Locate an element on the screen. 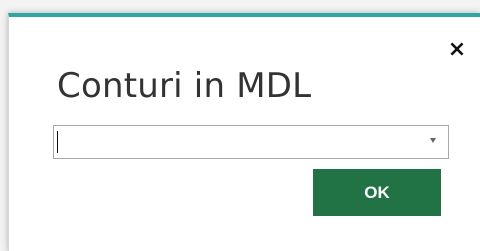  ok-button: OK is located at coordinates (377, 192).